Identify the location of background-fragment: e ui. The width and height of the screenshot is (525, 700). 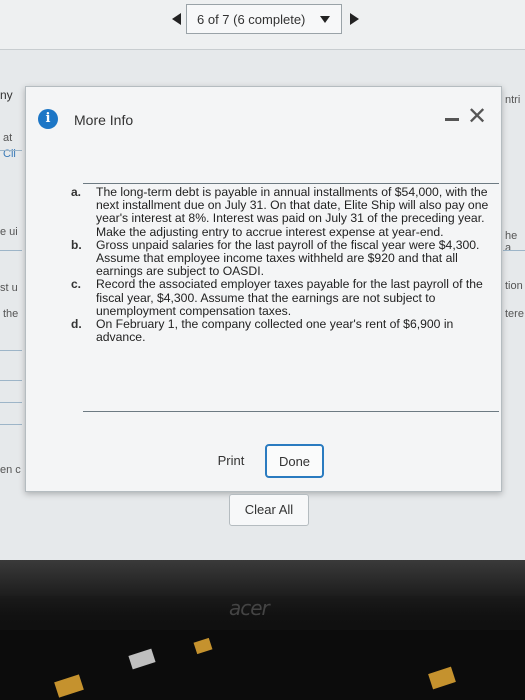
(9, 232).